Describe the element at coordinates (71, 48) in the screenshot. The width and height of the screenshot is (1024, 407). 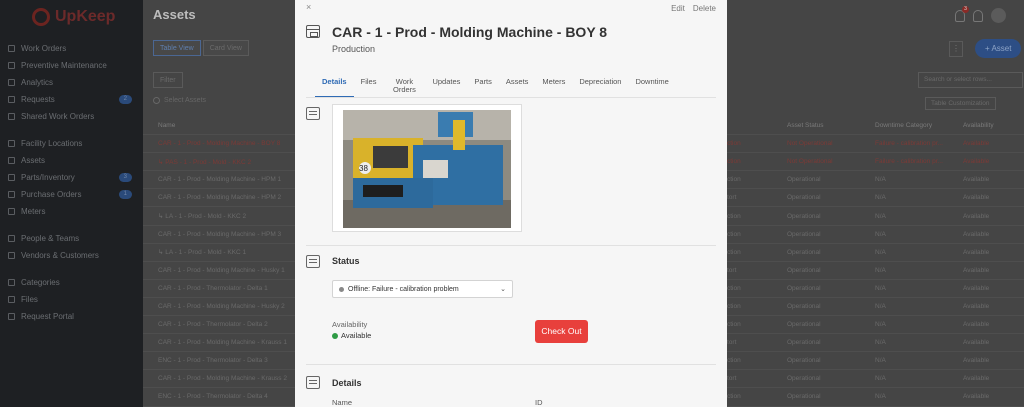
I see `sidebar-item-work-orders: Work Orders` at that location.